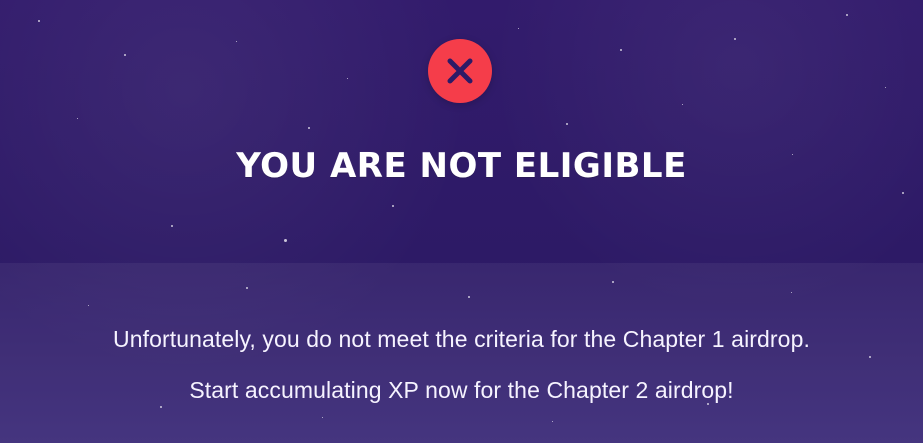 The width and height of the screenshot is (923, 443). I want to click on close-icon, so click(460, 71).